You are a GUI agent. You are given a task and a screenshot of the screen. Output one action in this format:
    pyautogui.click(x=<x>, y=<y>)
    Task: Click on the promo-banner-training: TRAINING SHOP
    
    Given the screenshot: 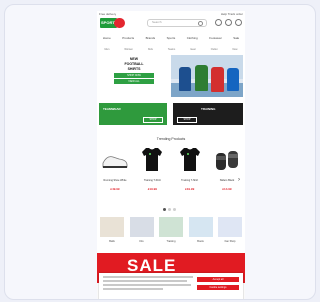 What is the action you would take?
    pyautogui.click(x=208, y=114)
    